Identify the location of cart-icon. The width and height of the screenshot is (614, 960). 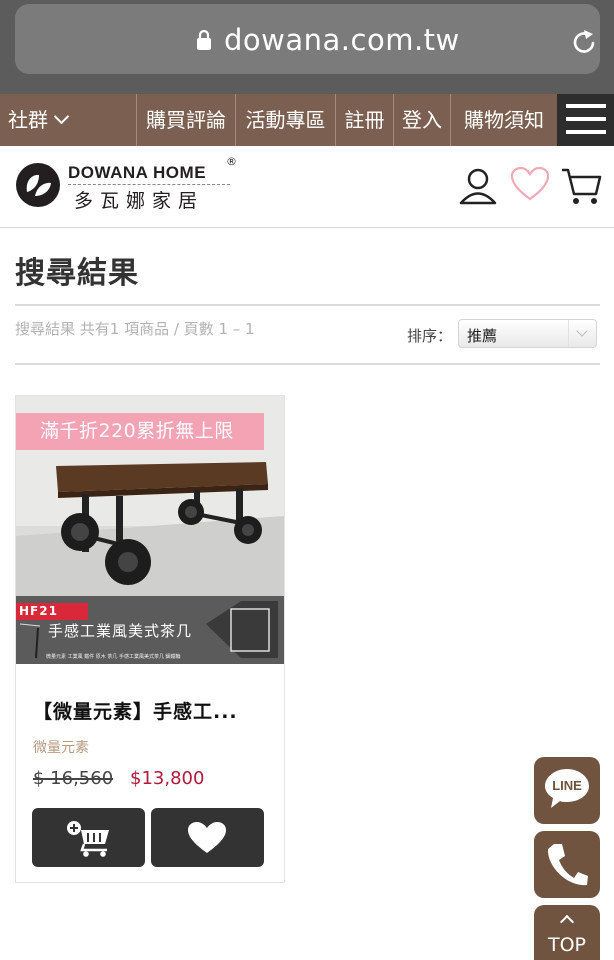
(581, 186).